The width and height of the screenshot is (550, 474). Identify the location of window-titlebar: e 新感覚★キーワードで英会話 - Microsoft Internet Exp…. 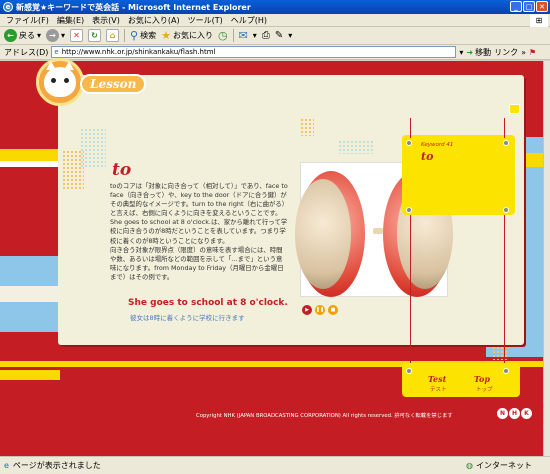
(275, 7).